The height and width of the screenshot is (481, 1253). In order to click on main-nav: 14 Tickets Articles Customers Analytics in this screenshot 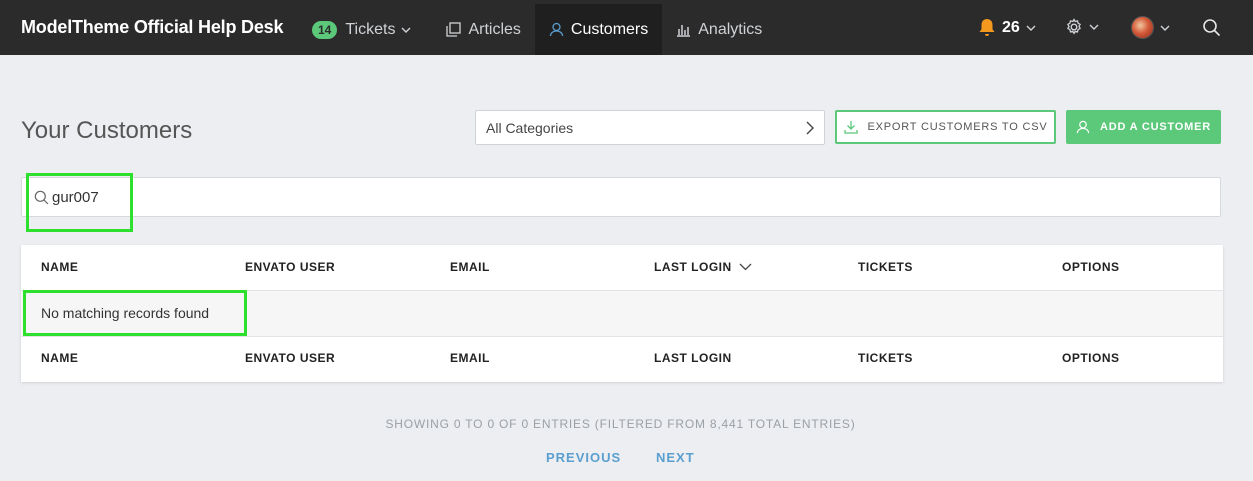, I will do `click(537, 29)`.